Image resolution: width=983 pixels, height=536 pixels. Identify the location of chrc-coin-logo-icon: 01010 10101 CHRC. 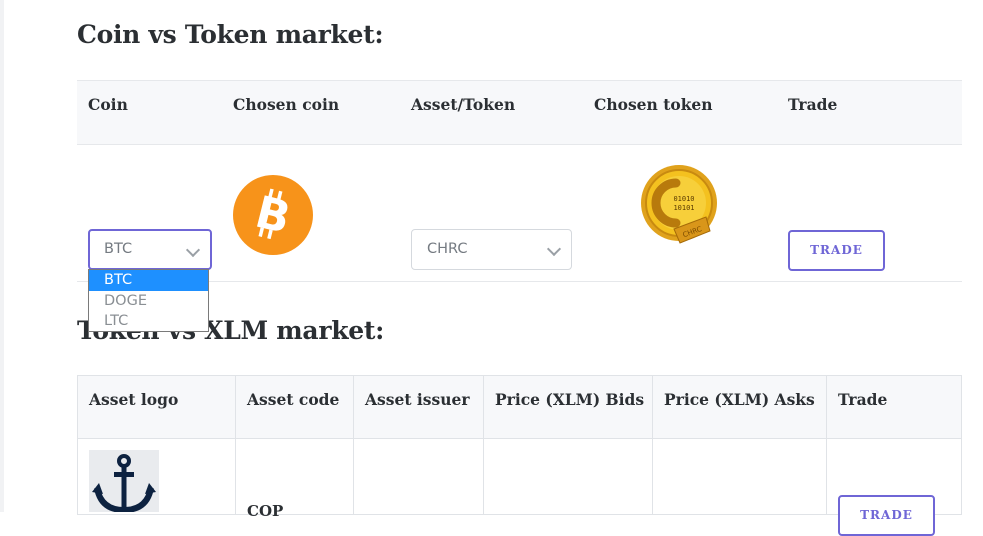
(679, 204).